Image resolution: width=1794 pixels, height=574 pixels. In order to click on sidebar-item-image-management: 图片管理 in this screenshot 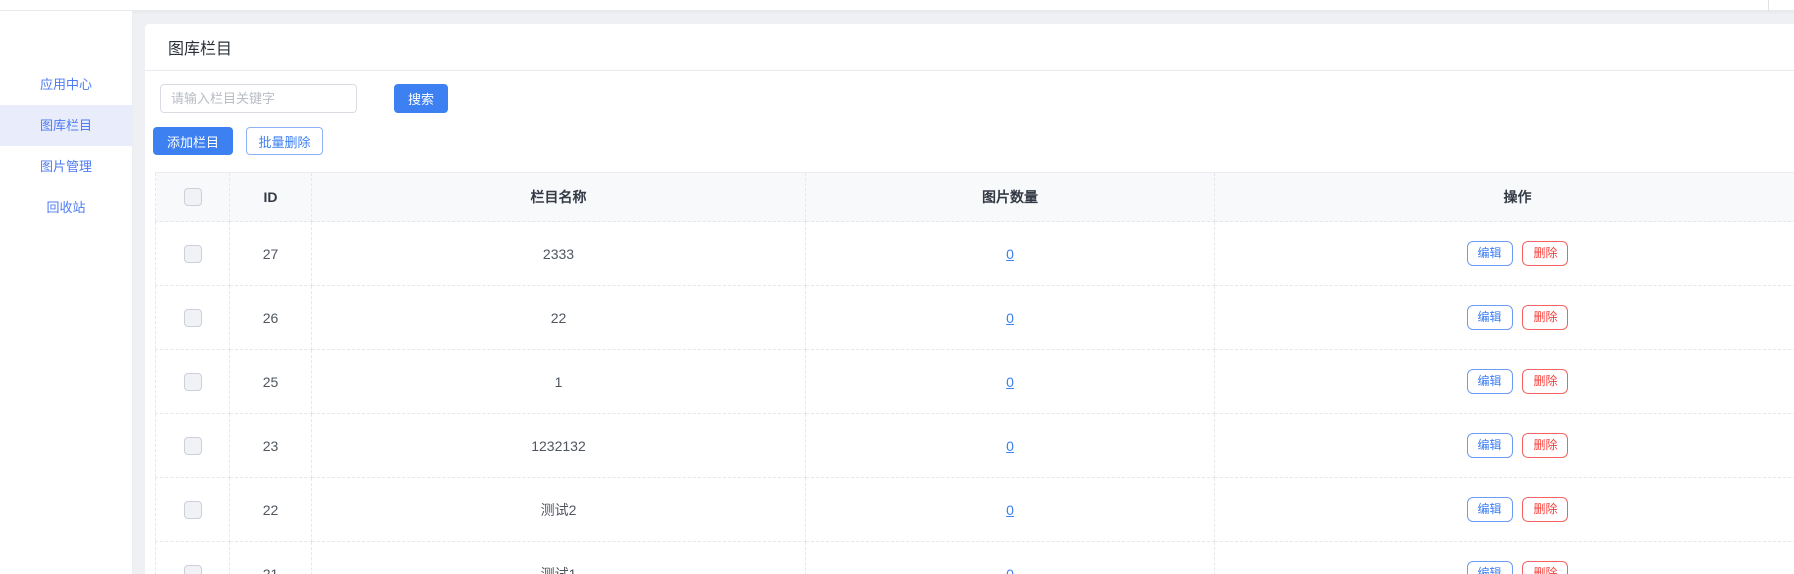, I will do `click(66, 166)`.